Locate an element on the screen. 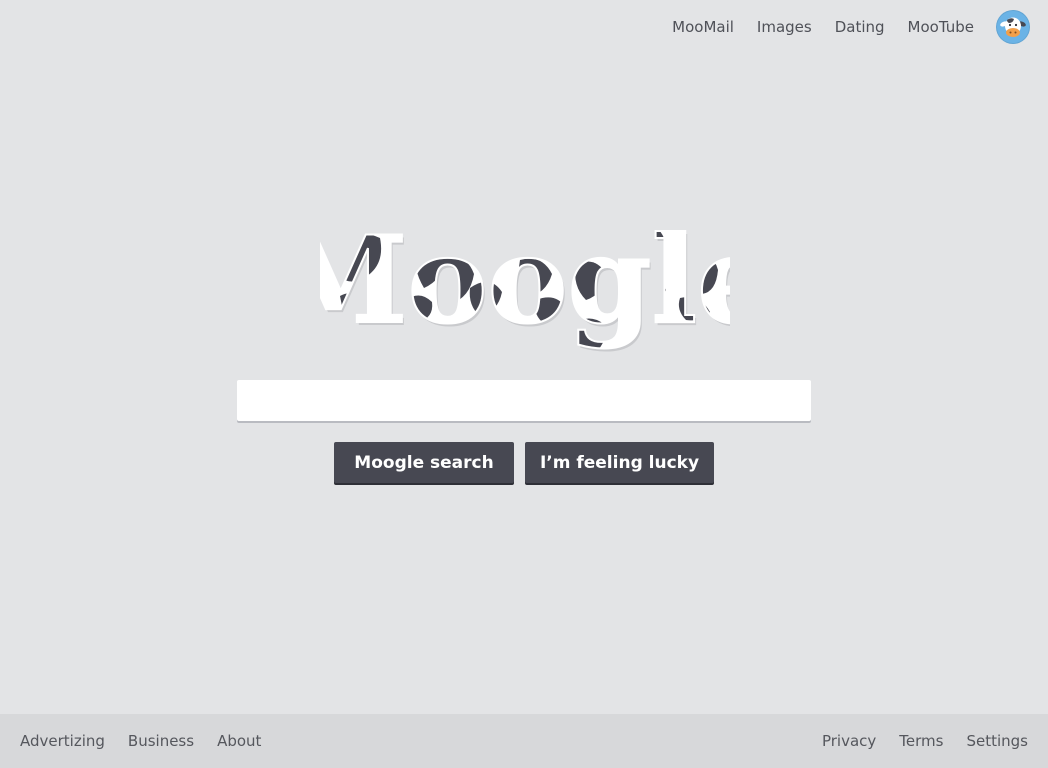  moogle-logo-art: Moogle Moogle is located at coordinates (525, 281).